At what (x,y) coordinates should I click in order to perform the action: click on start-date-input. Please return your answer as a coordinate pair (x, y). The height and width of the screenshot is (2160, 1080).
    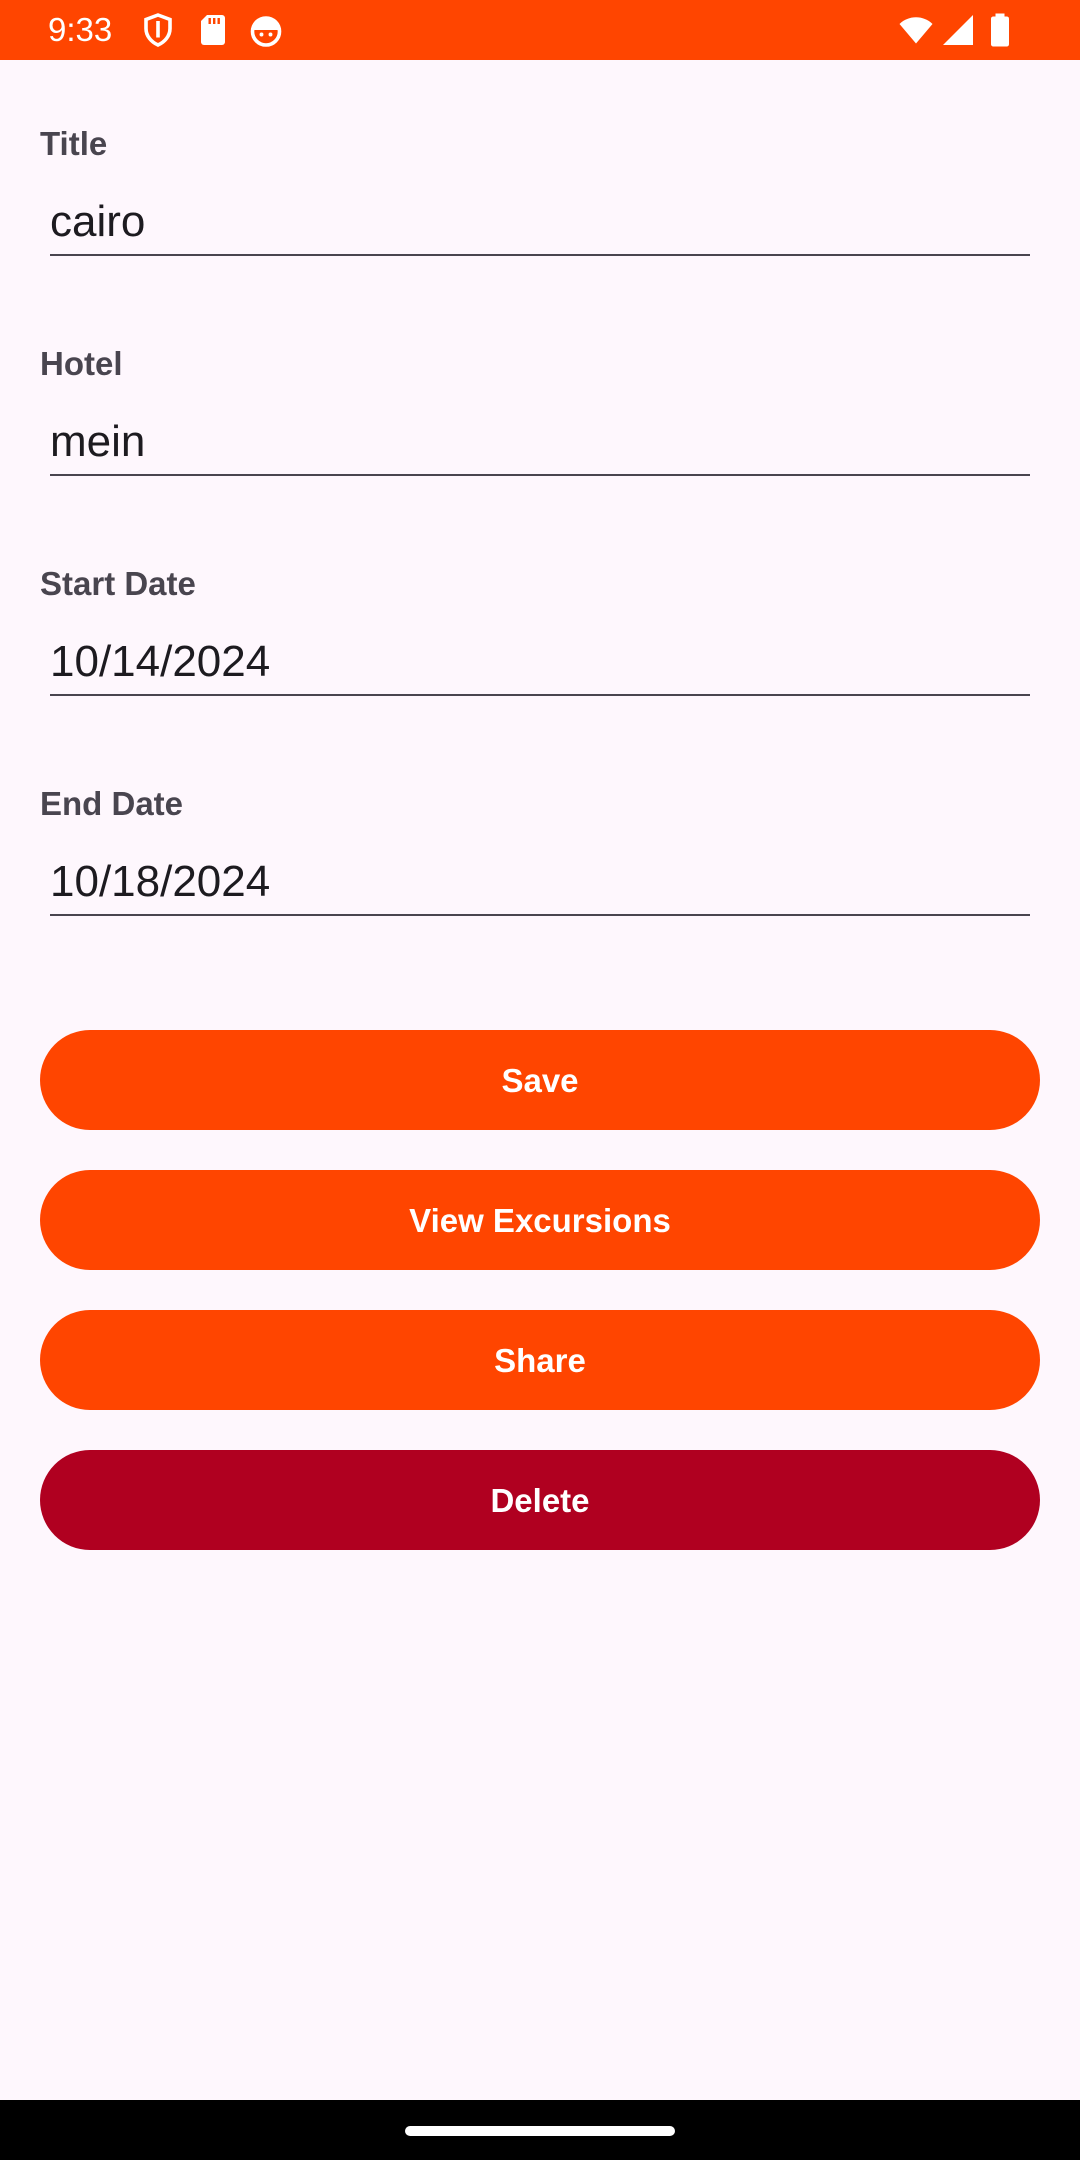
    Looking at the image, I should click on (540, 663).